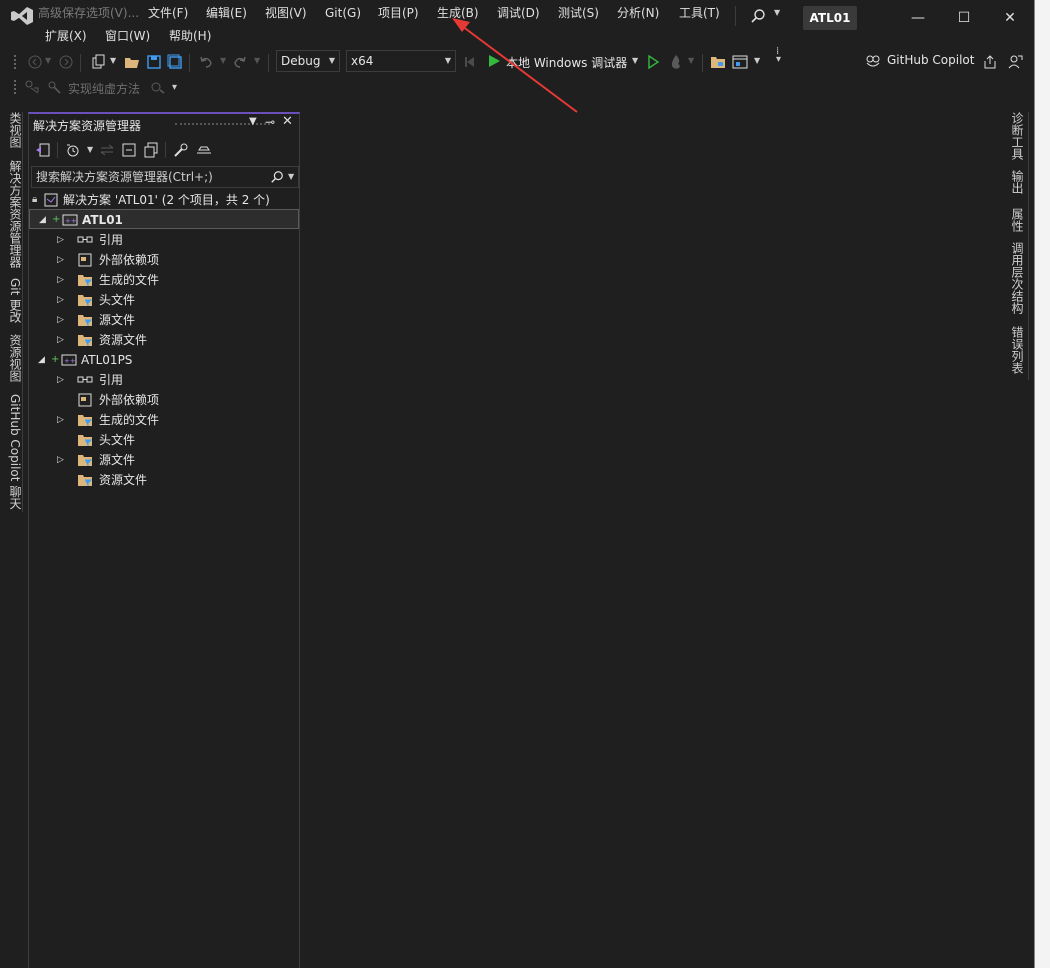 The image size is (1050, 968). Describe the element at coordinates (35, 62) in the screenshot. I see `navigate-back-icon` at that location.